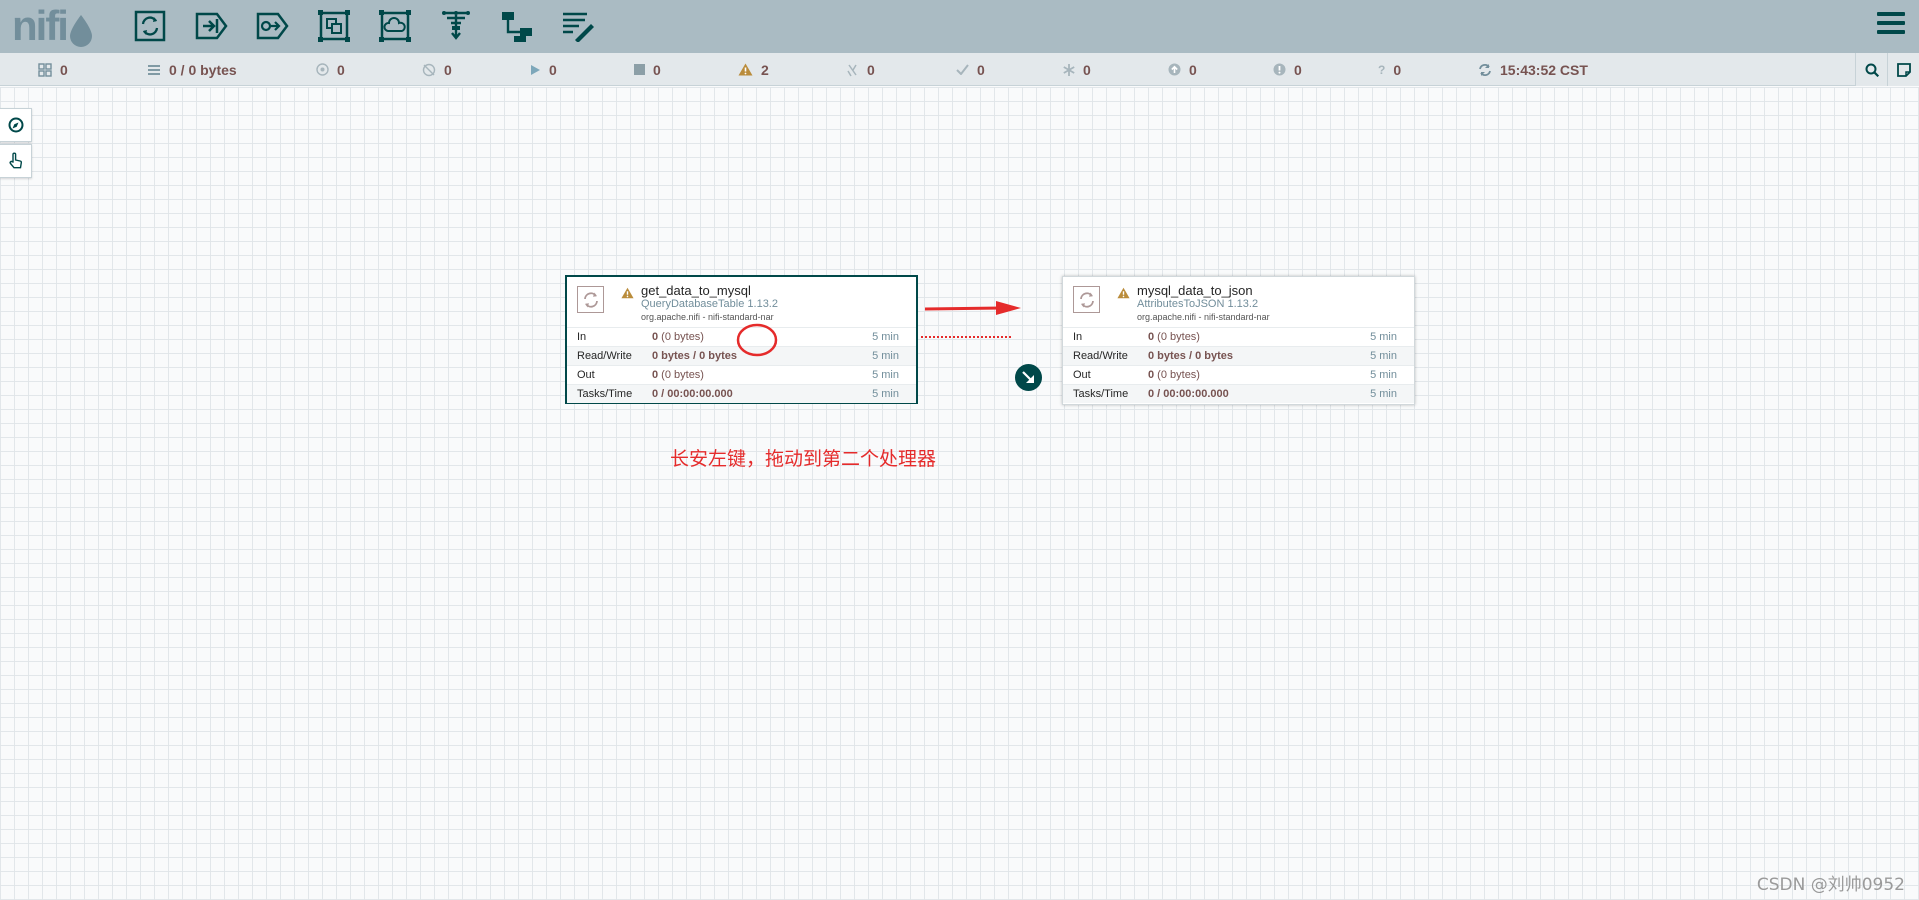  Describe the element at coordinates (803, 459) in the screenshot. I see `instruction-annotation: 长安左键，拖动到第二个处理器` at that location.